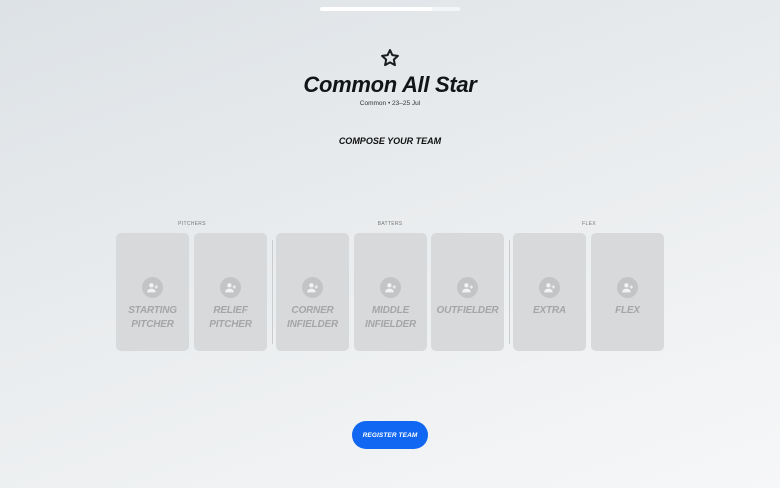 The image size is (780, 488). I want to click on star-icon, so click(390, 58).